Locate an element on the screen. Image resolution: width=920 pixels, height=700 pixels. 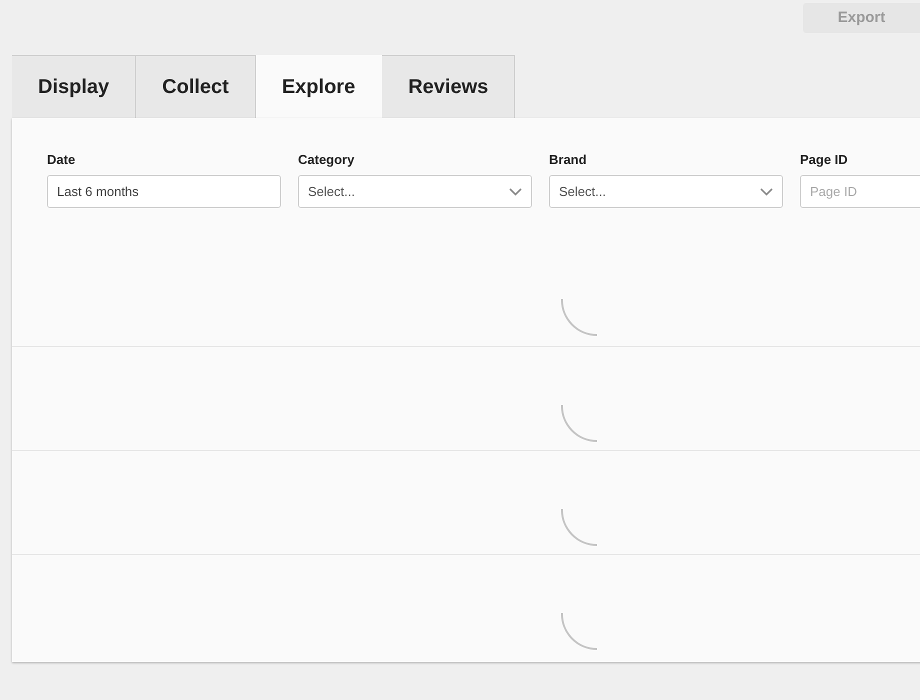
filter-label: Brand is located at coordinates (568, 160).